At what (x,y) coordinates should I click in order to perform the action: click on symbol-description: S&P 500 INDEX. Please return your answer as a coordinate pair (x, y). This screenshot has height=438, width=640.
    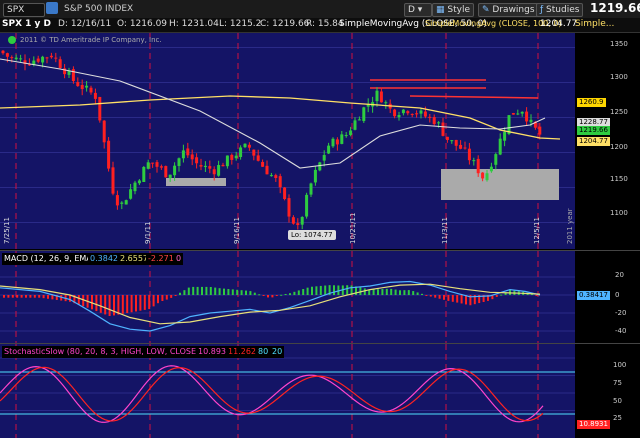
    Looking at the image, I should click on (99, 9).